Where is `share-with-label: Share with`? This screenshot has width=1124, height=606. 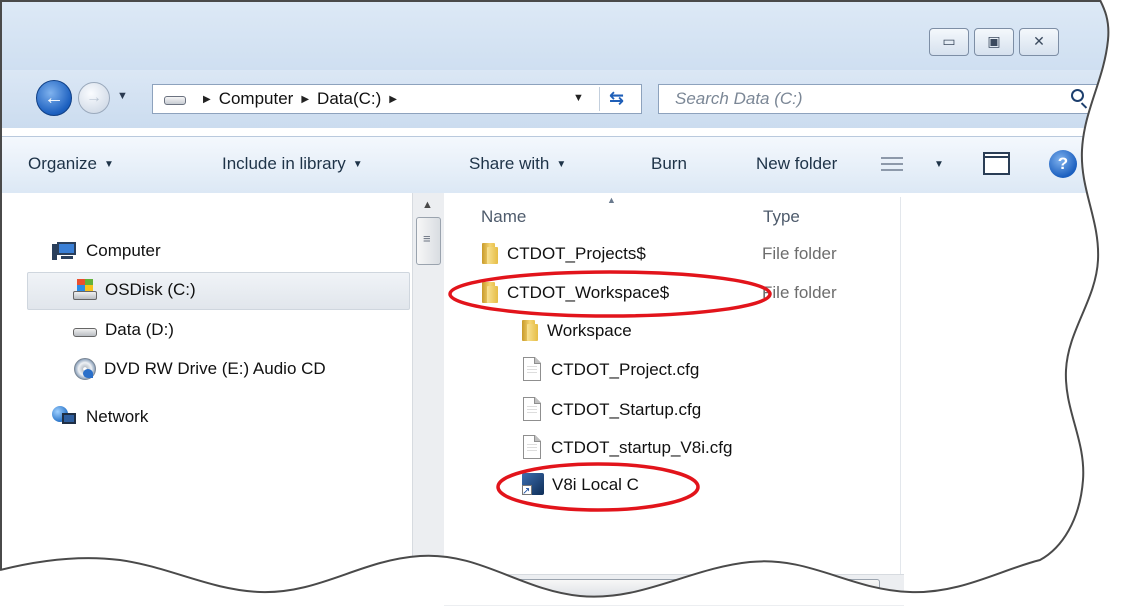
share-with-label: Share with is located at coordinates (509, 163).